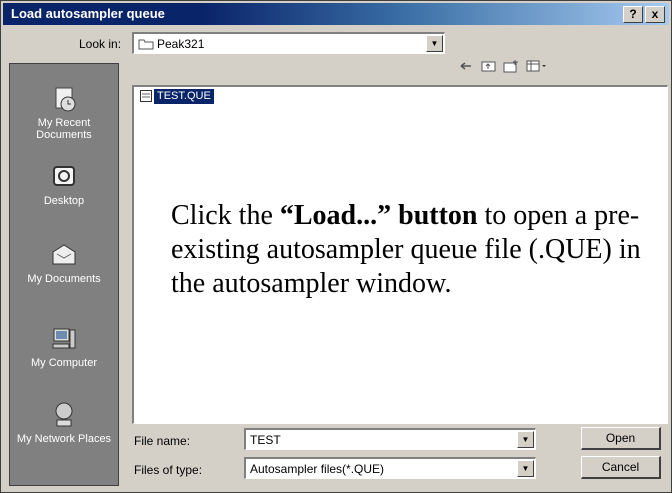  What do you see at coordinates (378, 215) in the screenshot?
I see `annotation-bold: “Load...” button` at bounding box center [378, 215].